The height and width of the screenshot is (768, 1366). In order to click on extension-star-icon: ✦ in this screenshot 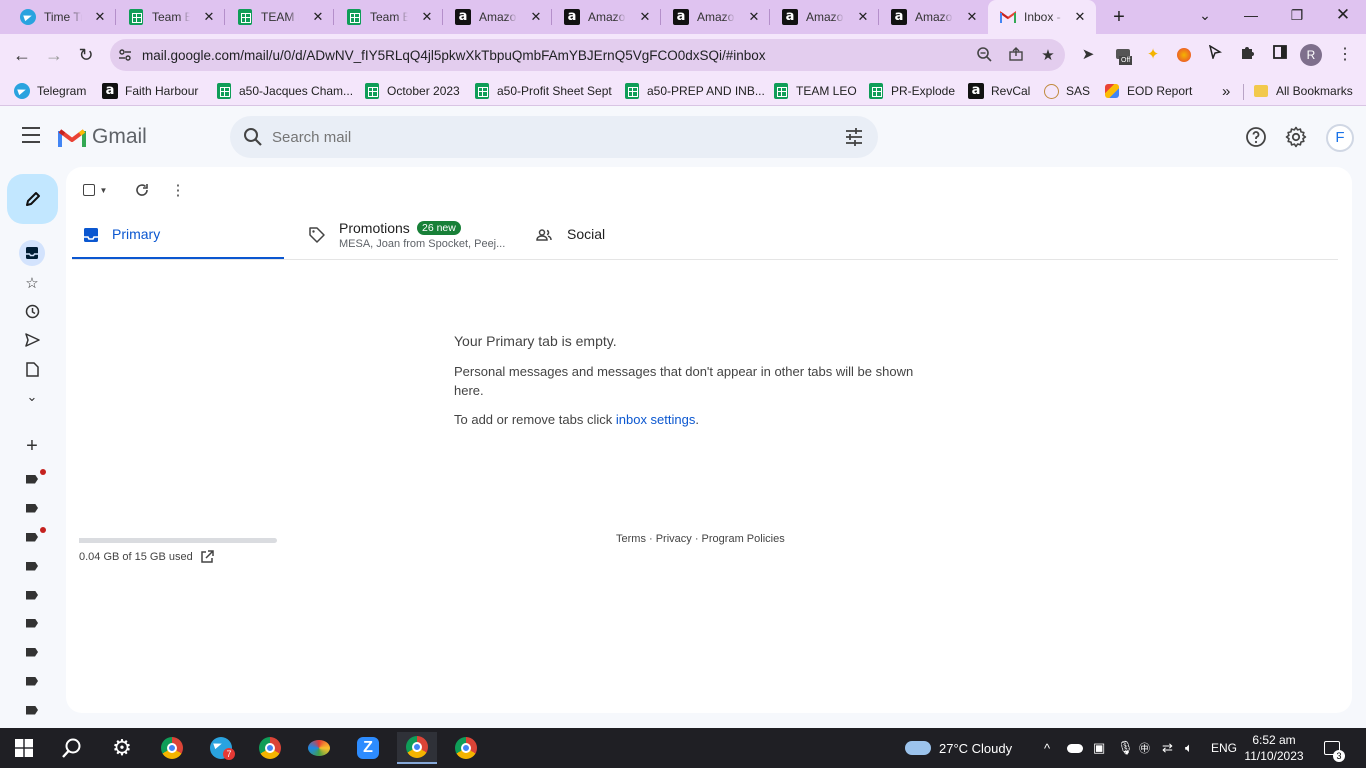, I will do `click(1153, 55)`.